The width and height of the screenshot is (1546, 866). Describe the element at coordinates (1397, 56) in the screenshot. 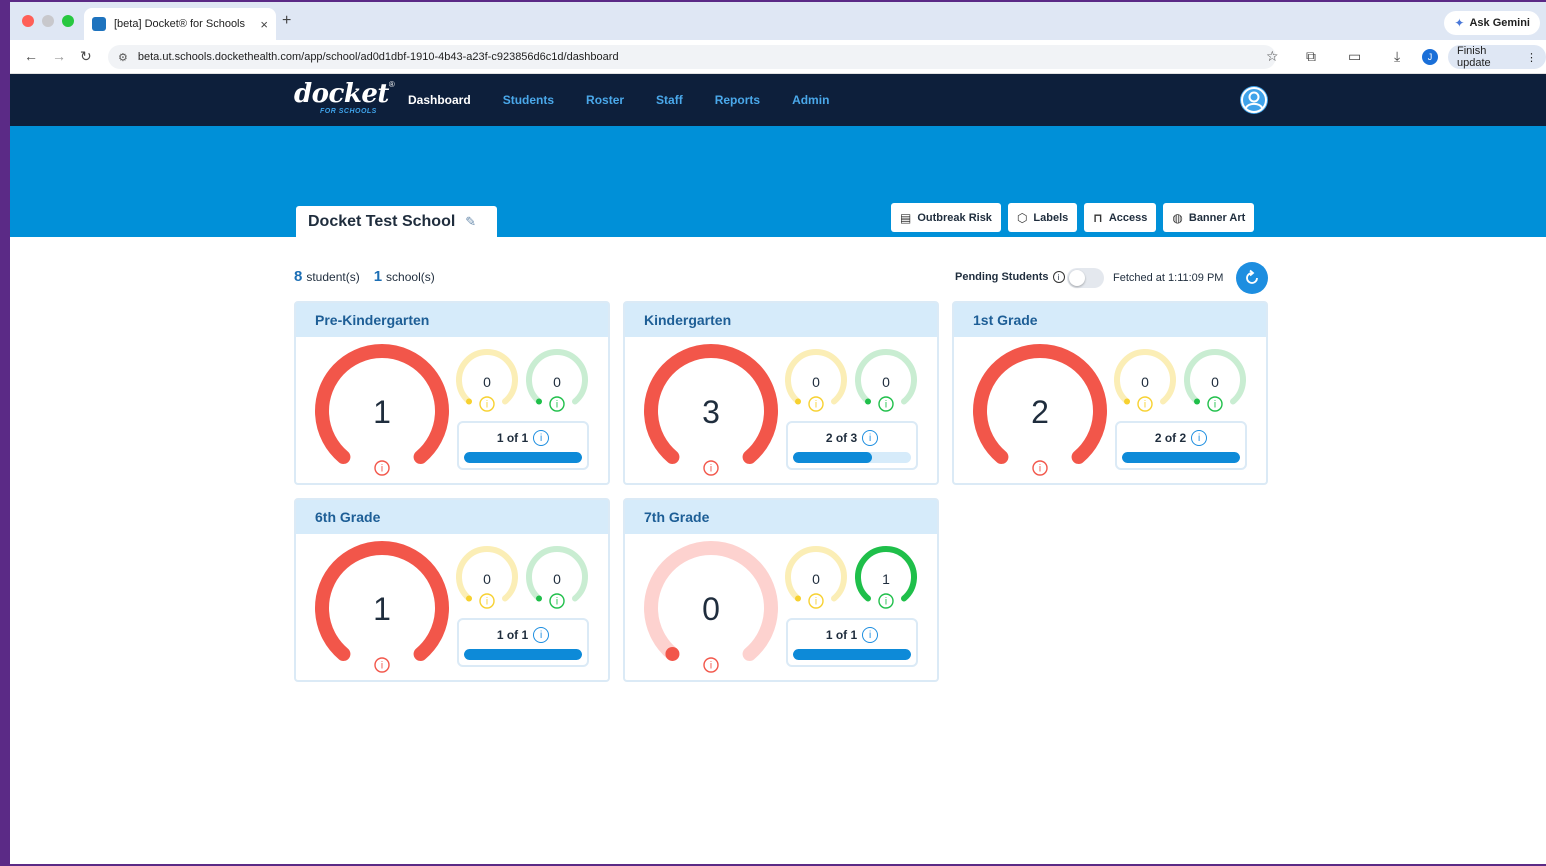

I see `download-icon: ⤓` at that location.